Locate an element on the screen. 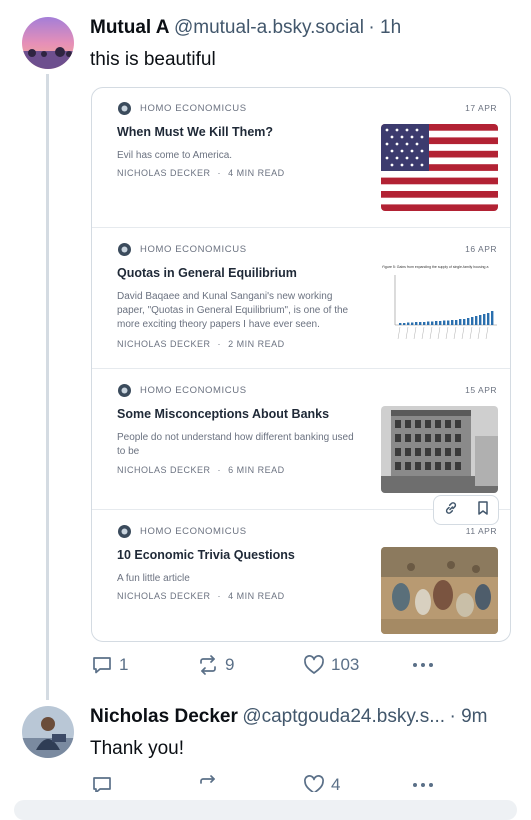 The height and width of the screenshot is (820, 531). like-button: 4 is located at coordinates (321, 783).